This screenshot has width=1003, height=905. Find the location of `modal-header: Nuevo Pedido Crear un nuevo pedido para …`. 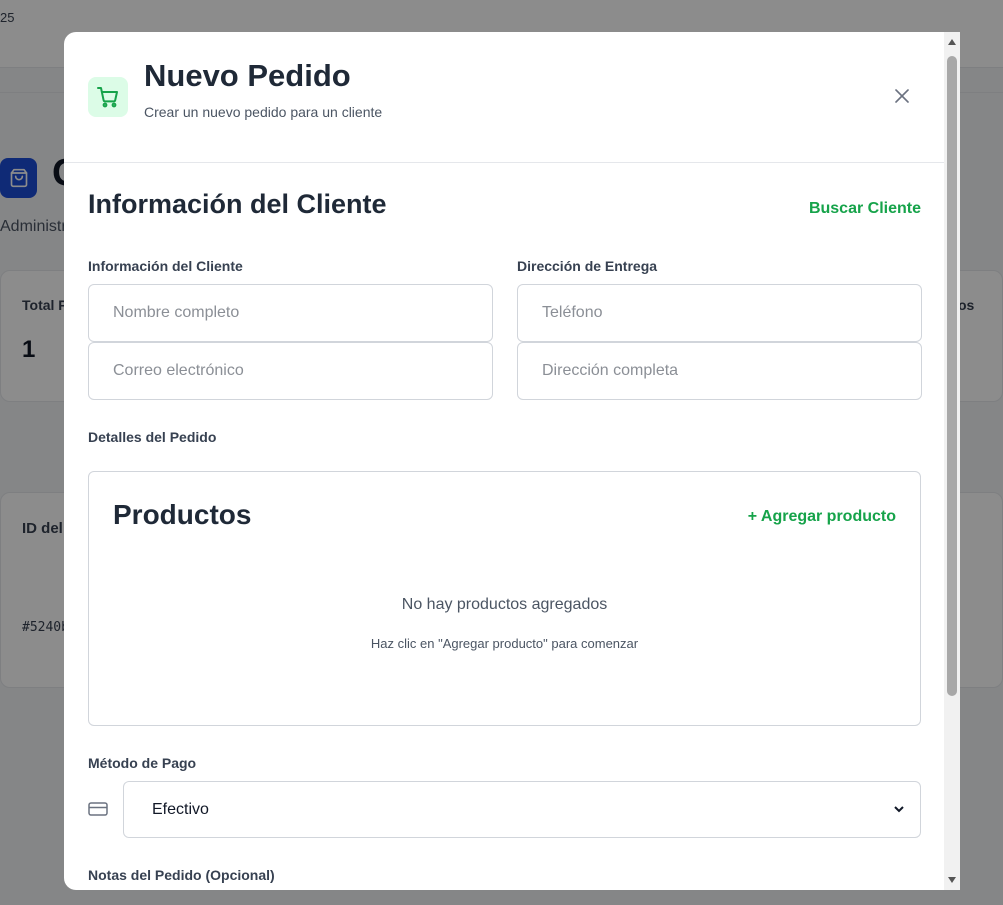

modal-header: Nuevo Pedido Crear un nuevo pedido para … is located at coordinates (504, 97).